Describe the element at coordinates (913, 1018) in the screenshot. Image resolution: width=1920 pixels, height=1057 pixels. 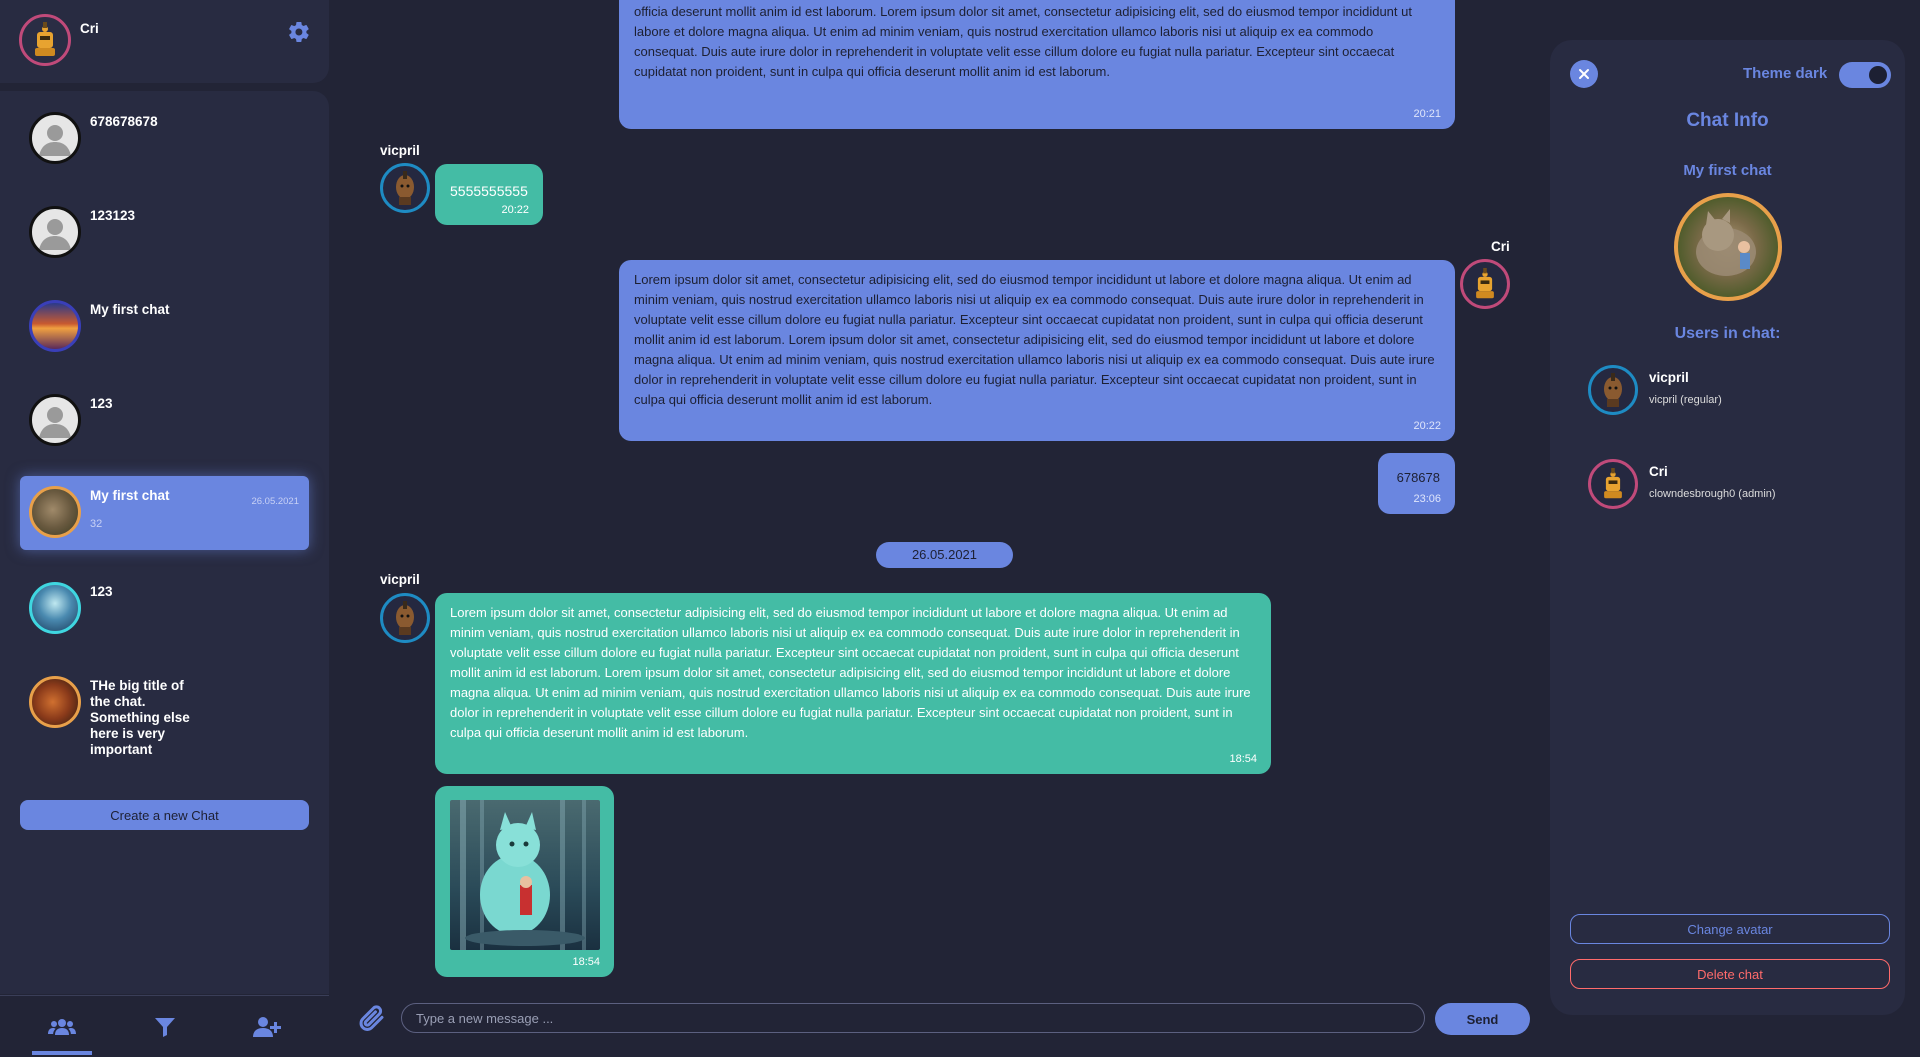
I see `message-input` at that location.